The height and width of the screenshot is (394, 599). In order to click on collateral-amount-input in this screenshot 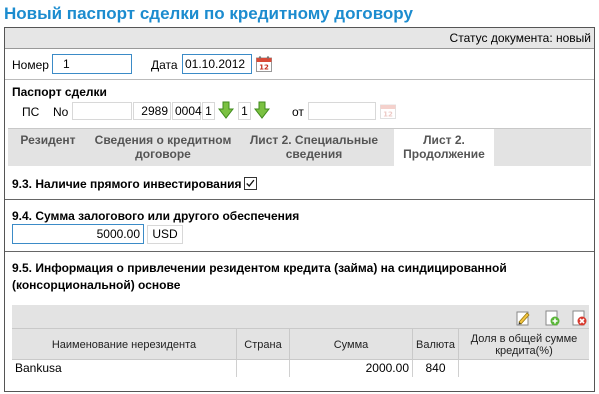, I will do `click(78, 234)`.